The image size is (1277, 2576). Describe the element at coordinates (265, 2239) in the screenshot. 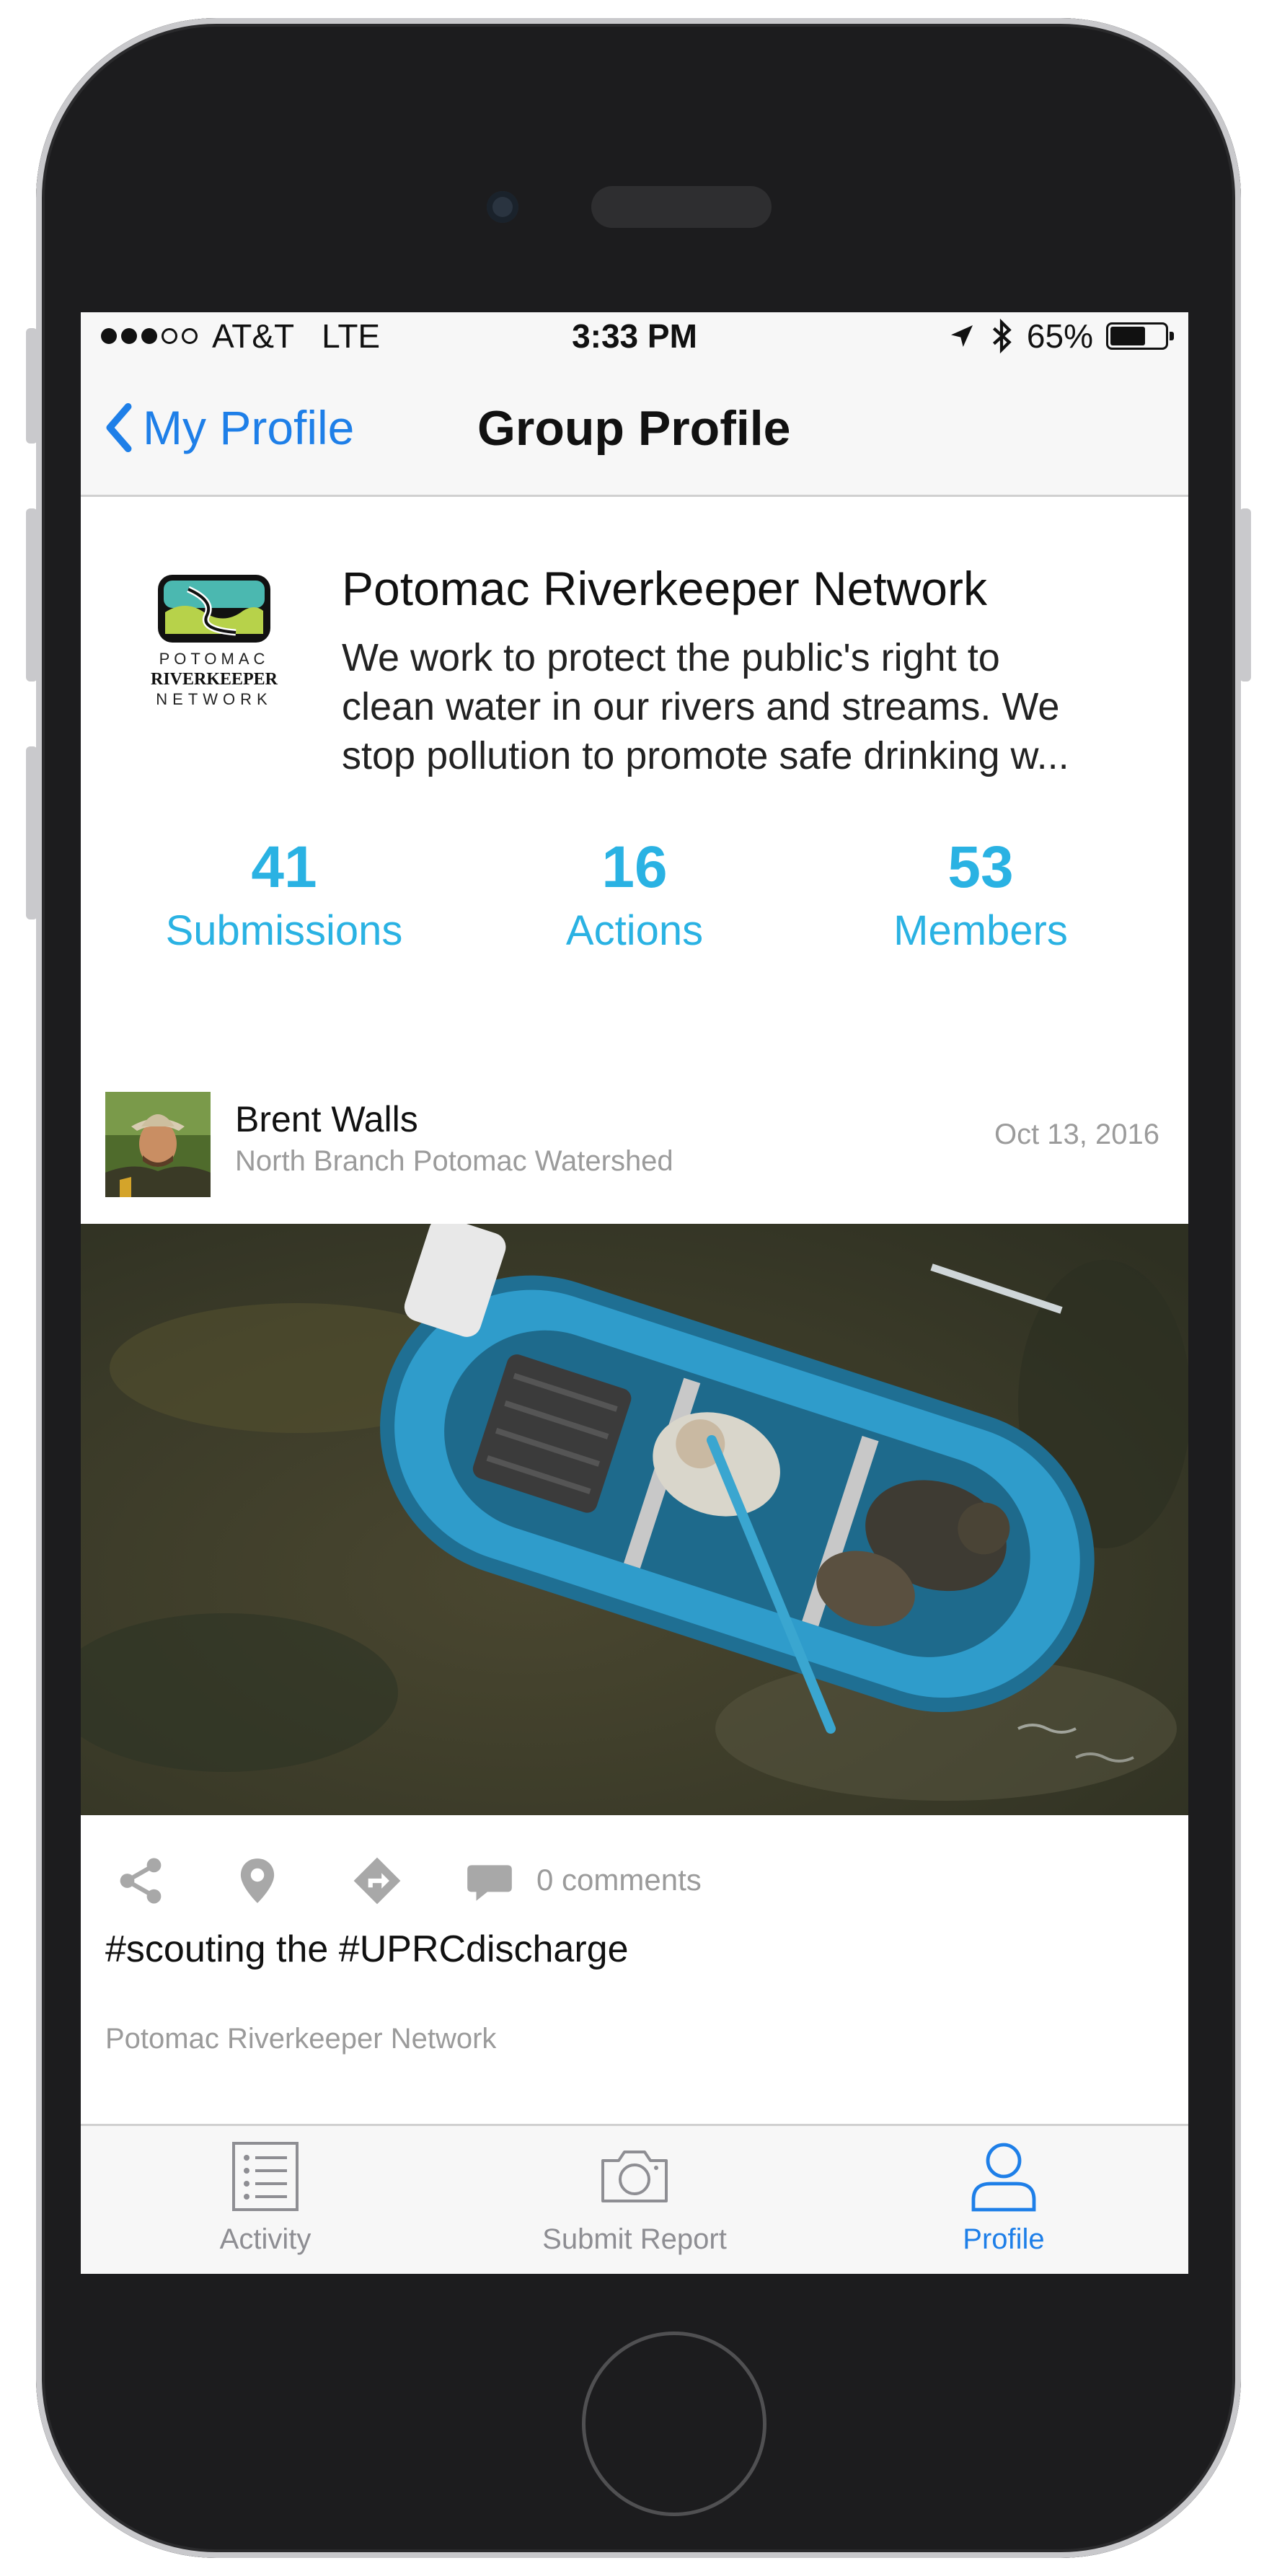

I see `tab-label: Activity` at that location.